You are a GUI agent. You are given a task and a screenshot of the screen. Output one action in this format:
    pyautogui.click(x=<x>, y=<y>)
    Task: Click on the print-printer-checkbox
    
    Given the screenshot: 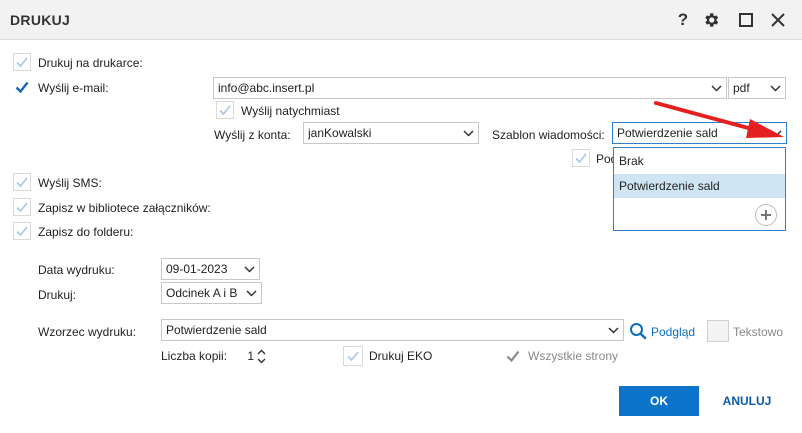 What is the action you would take?
    pyautogui.click(x=22, y=62)
    